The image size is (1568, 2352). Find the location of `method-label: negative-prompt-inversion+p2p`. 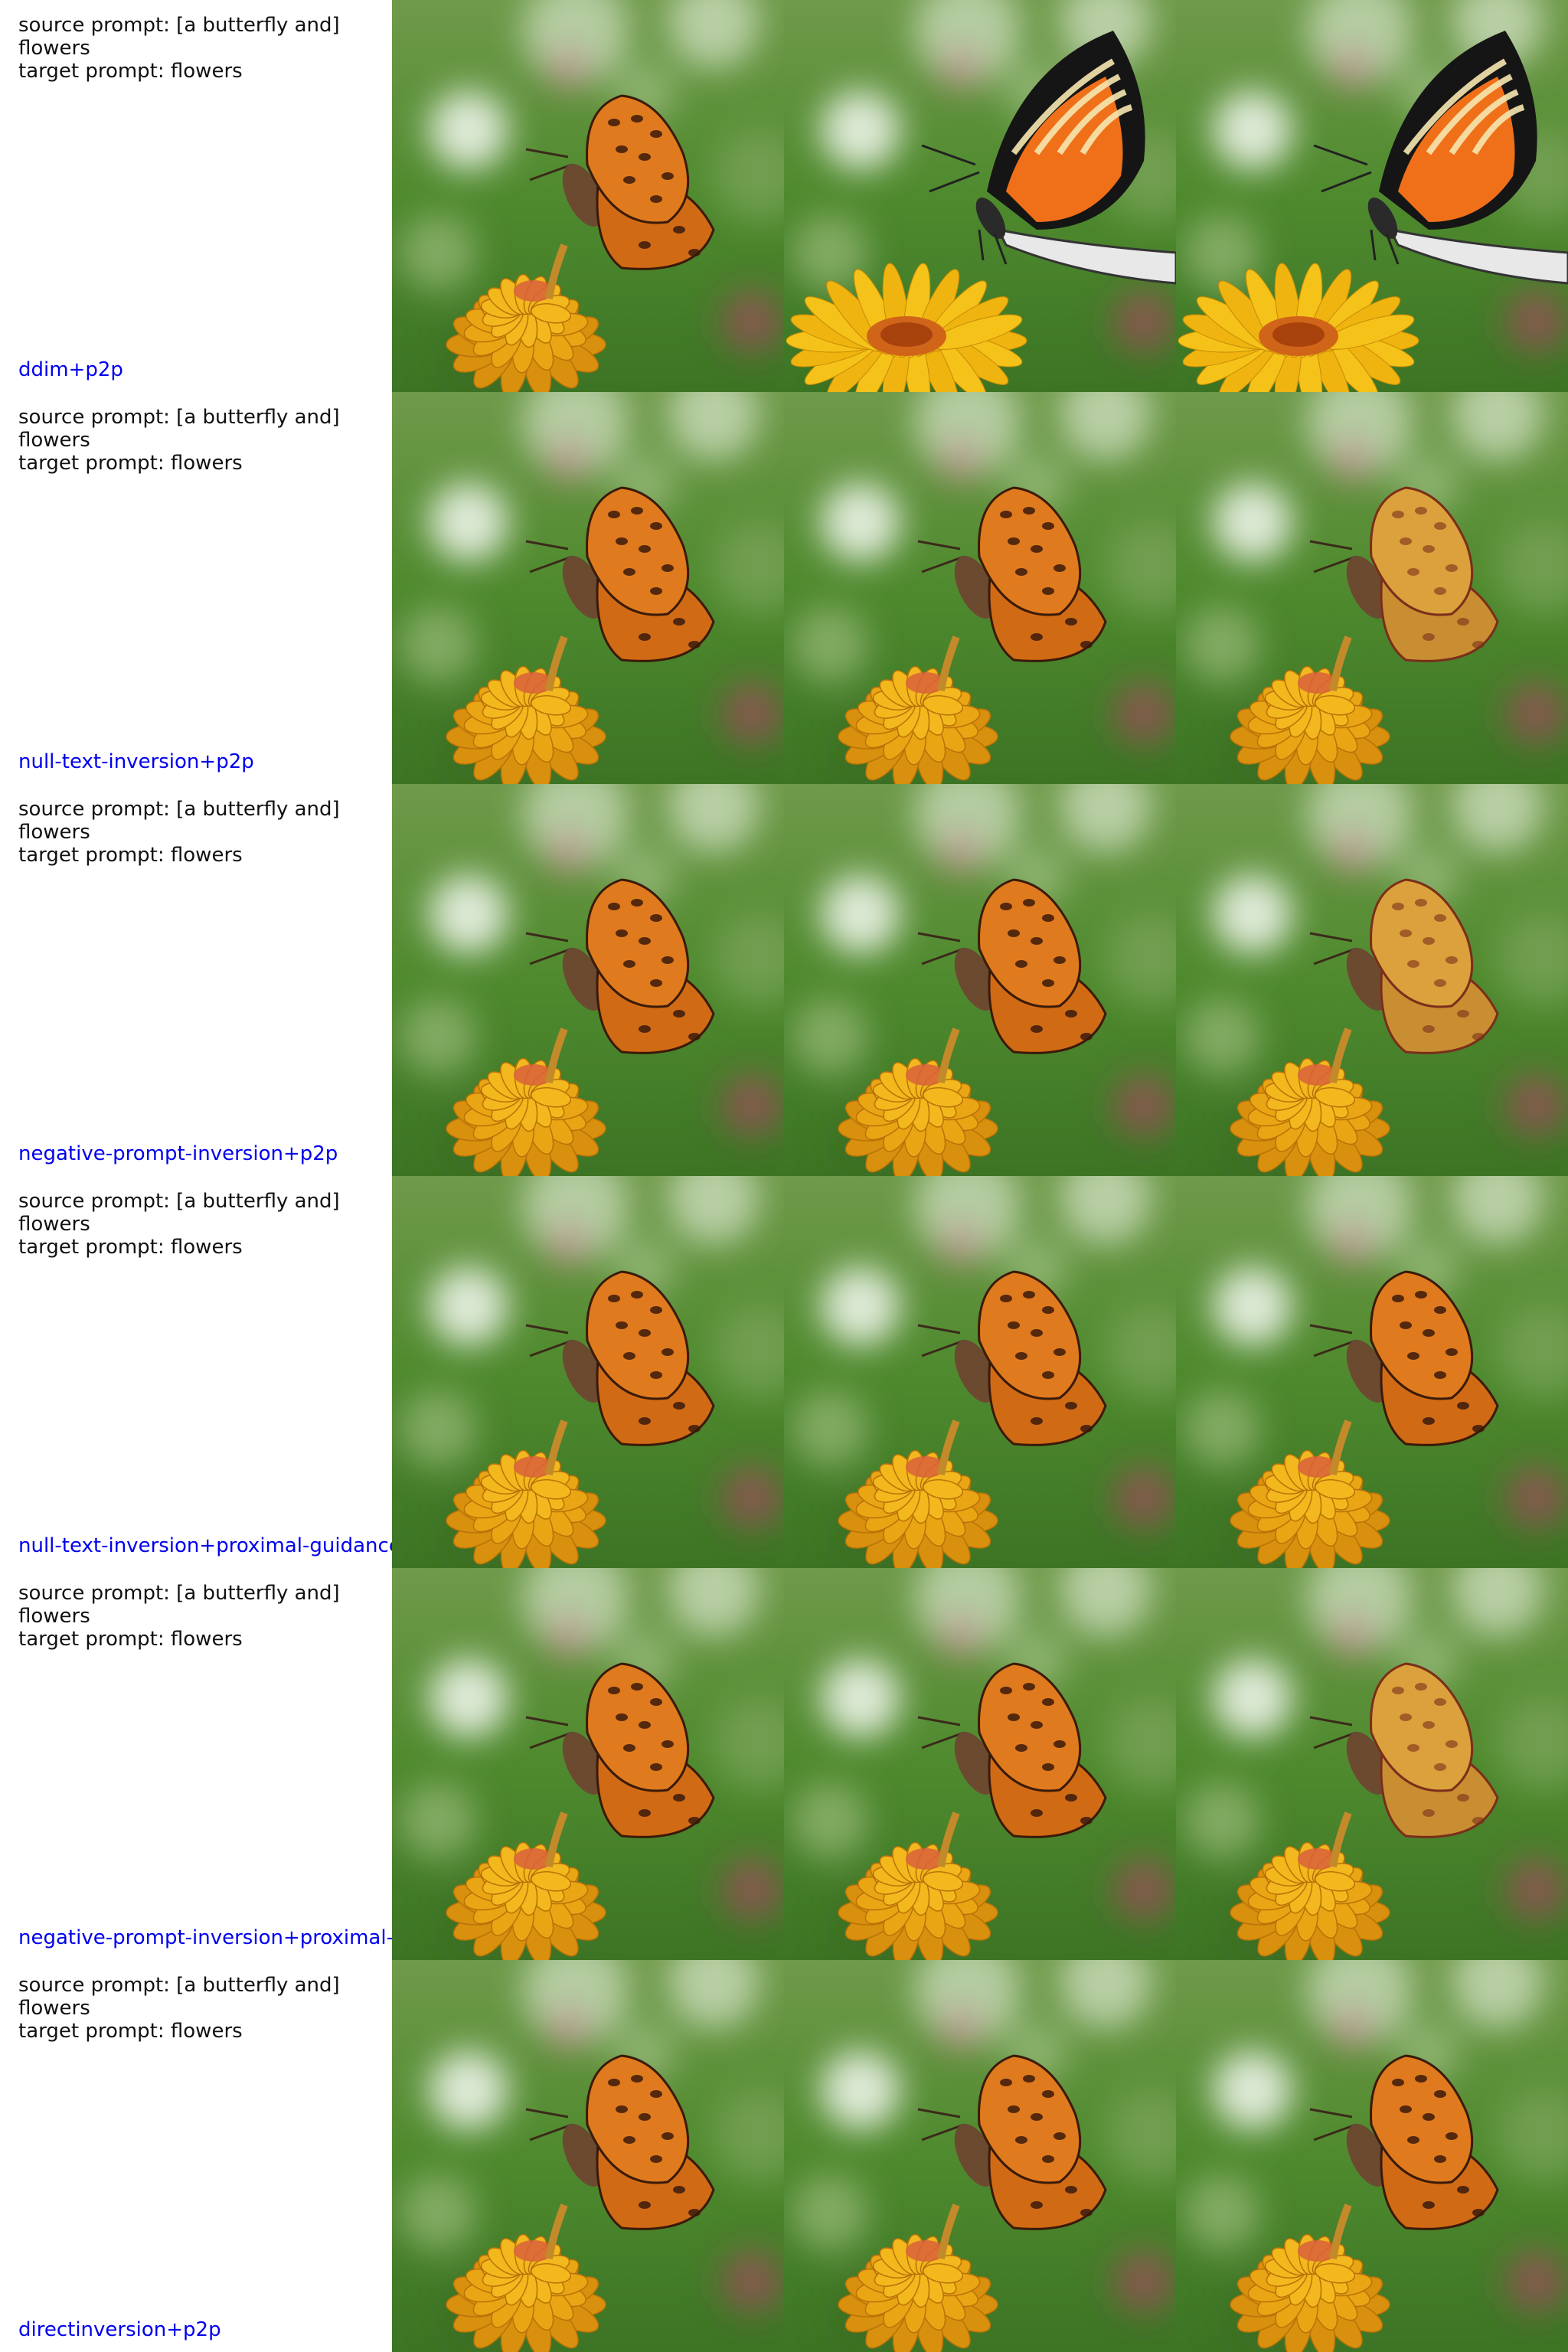

method-label: negative-prompt-inversion+p2p is located at coordinates (178, 1153).